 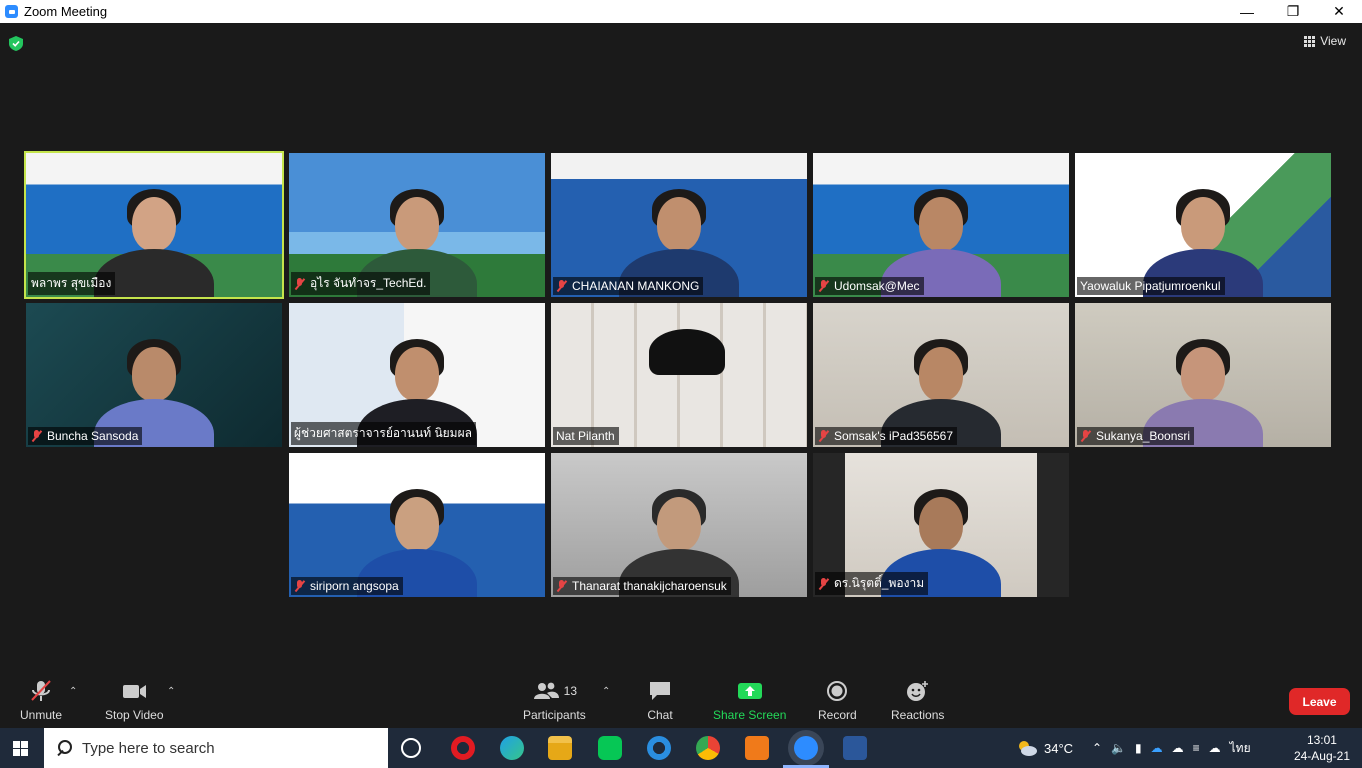 I want to click on silhouette, so click(x=687, y=352).